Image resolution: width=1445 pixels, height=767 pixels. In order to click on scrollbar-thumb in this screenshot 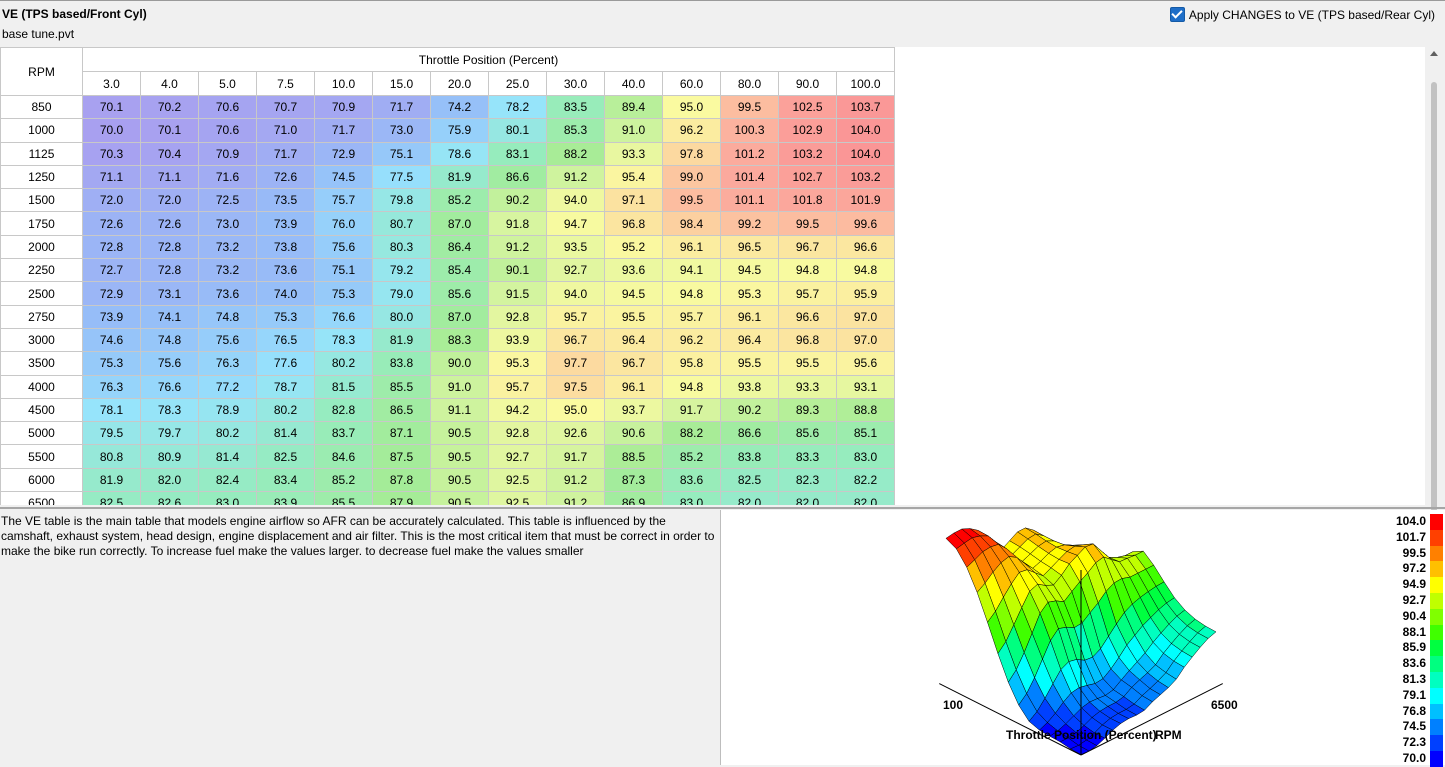, I will do `click(1434, 297)`.